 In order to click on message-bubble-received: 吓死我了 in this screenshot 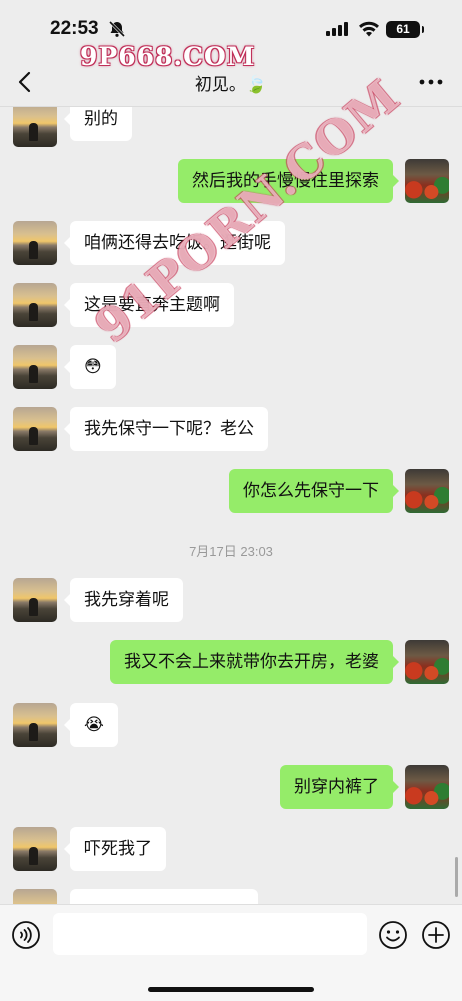, I will do `click(115, 849)`.